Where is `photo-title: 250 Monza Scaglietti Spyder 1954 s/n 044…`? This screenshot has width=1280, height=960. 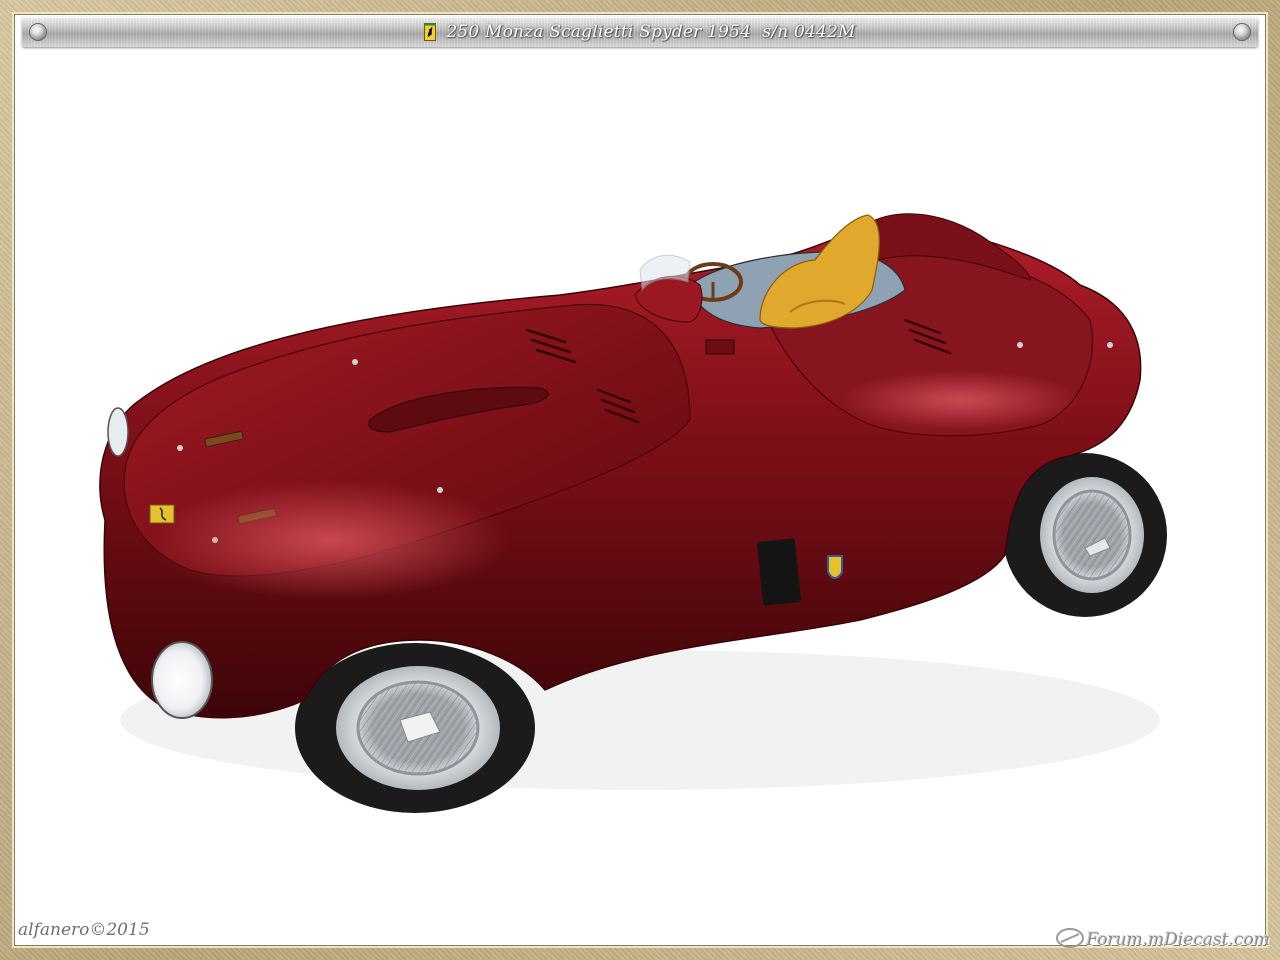 photo-title: 250 Monza Scaglietti Spyder 1954 s/n 044… is located at coordinates (651, 32).